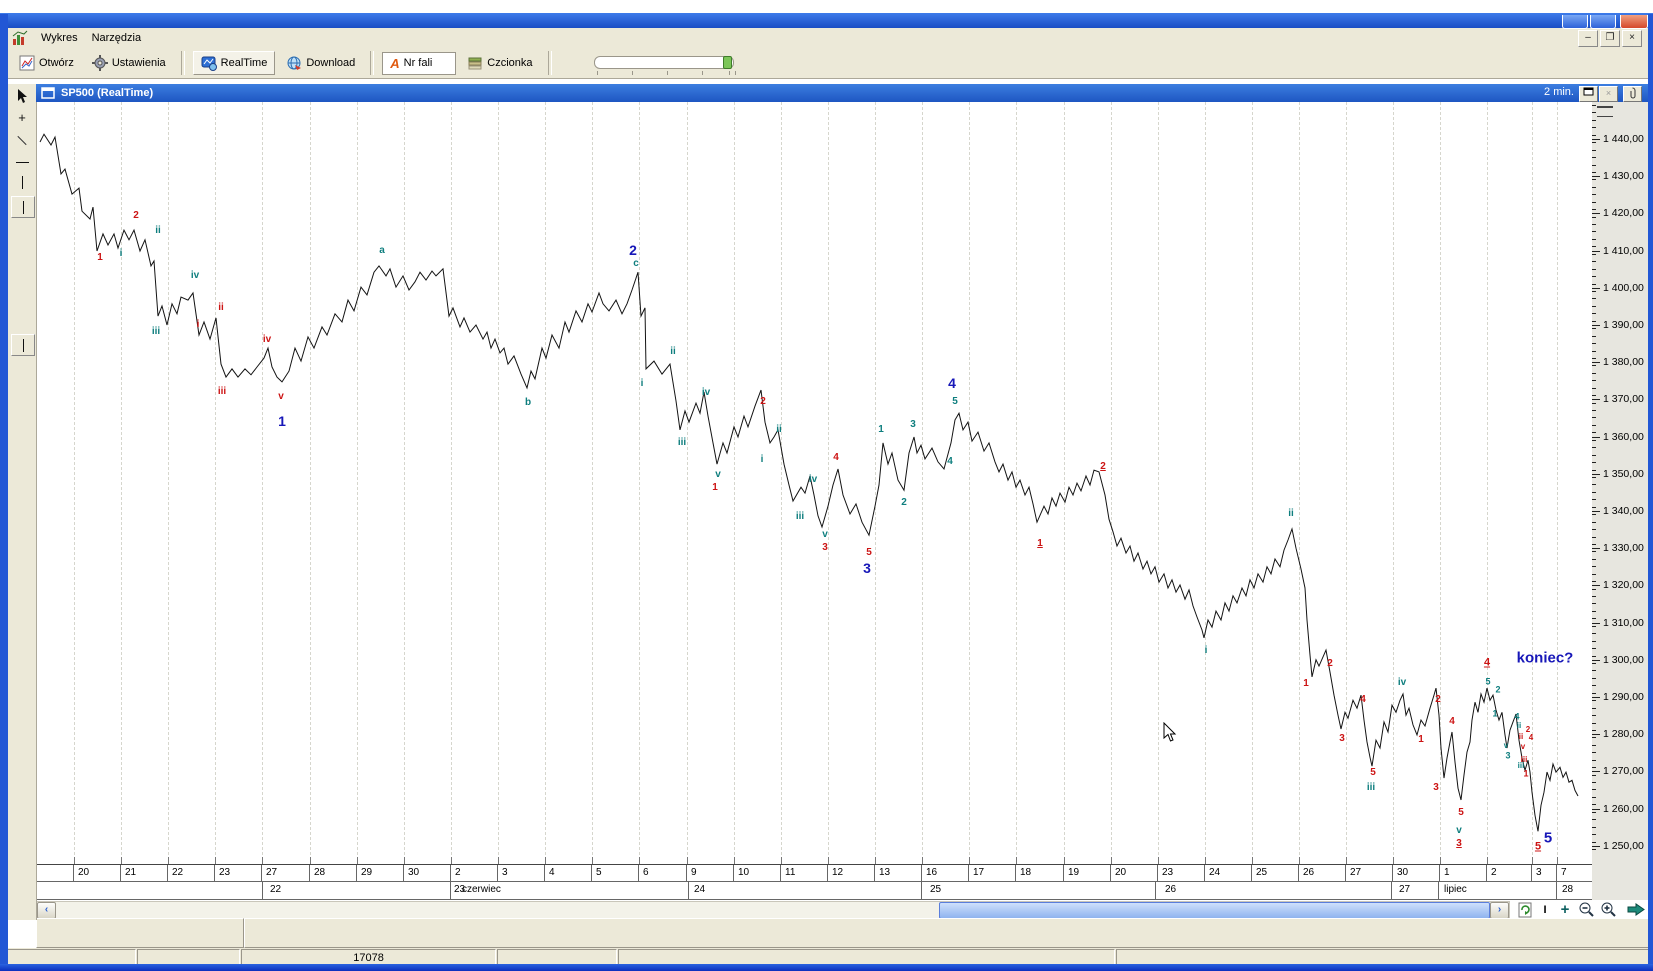 The image size is (1653, 971). What do you see at coordinates (320, 872) in the screenshot?
I see `day-label: 28` at bounding box center [320, 872].